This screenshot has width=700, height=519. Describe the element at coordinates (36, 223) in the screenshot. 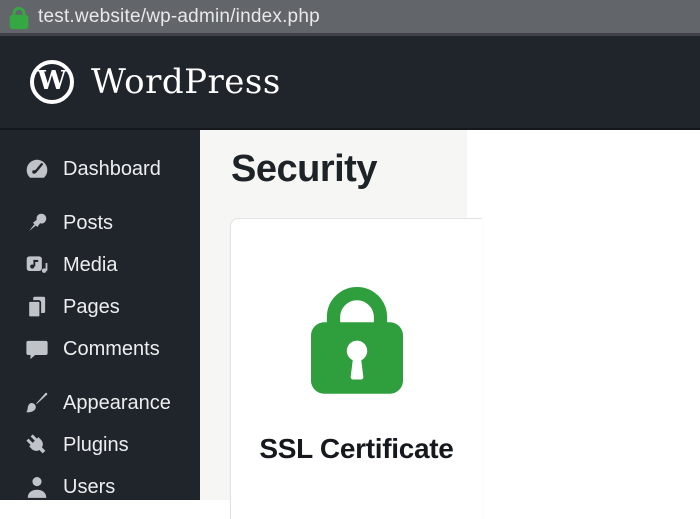

I see `pushpin-icon` at that location.